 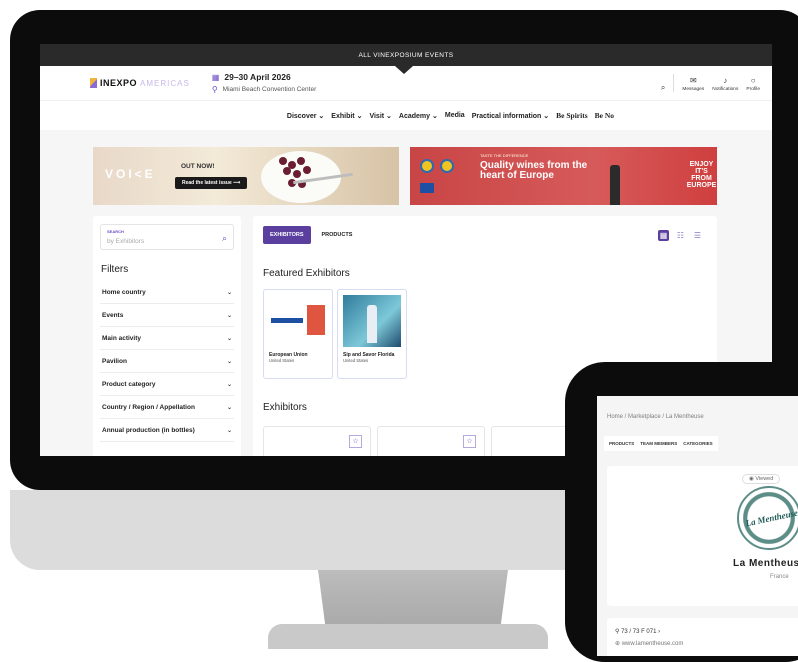 What do you see at coordinates (751, 479) in the screenshot?
I see `eye-icon: ◉` at bounding box center [751, 479].